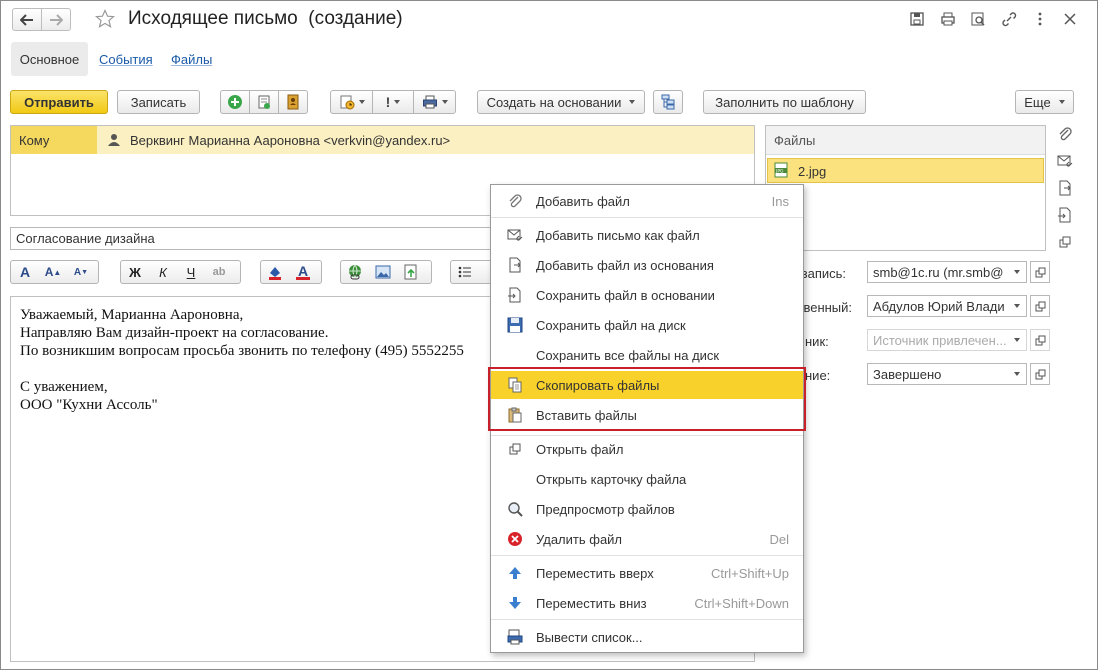 The height and width of the screenshot is (670, 1098). Describe the element at coordinates (27, 19) in the screenshot. I see `back-button` at that location.